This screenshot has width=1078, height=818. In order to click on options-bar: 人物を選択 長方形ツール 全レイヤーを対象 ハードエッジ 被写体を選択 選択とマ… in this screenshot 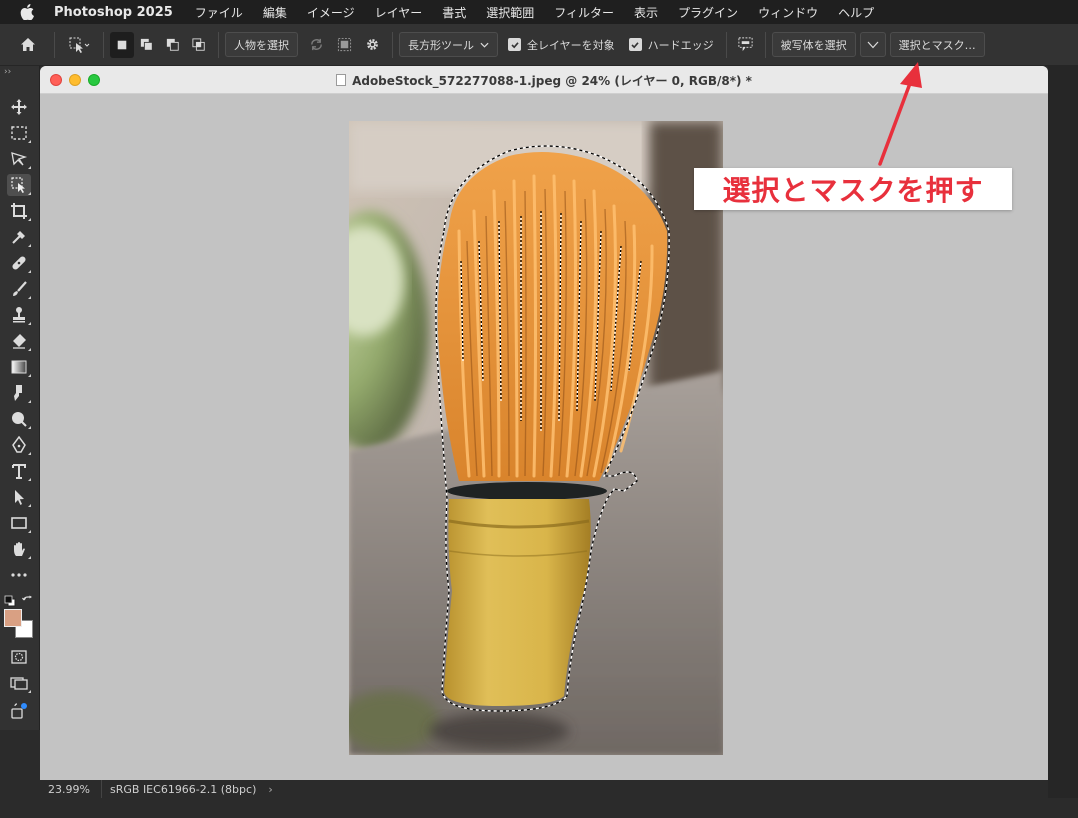, I will do `click(539, 45)`.